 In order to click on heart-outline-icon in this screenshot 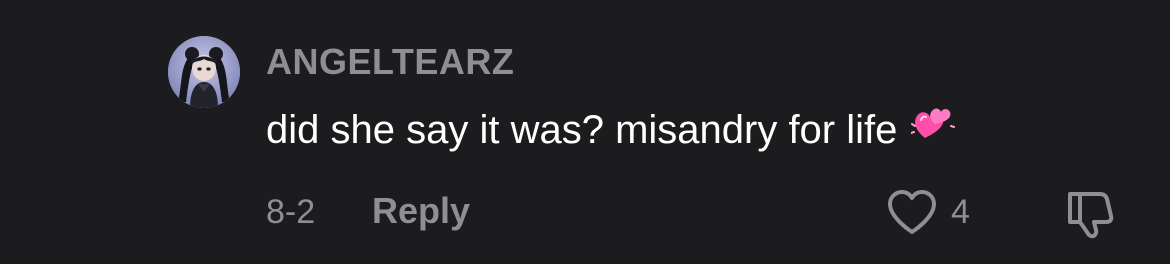, I will do `click(912, 212)`.